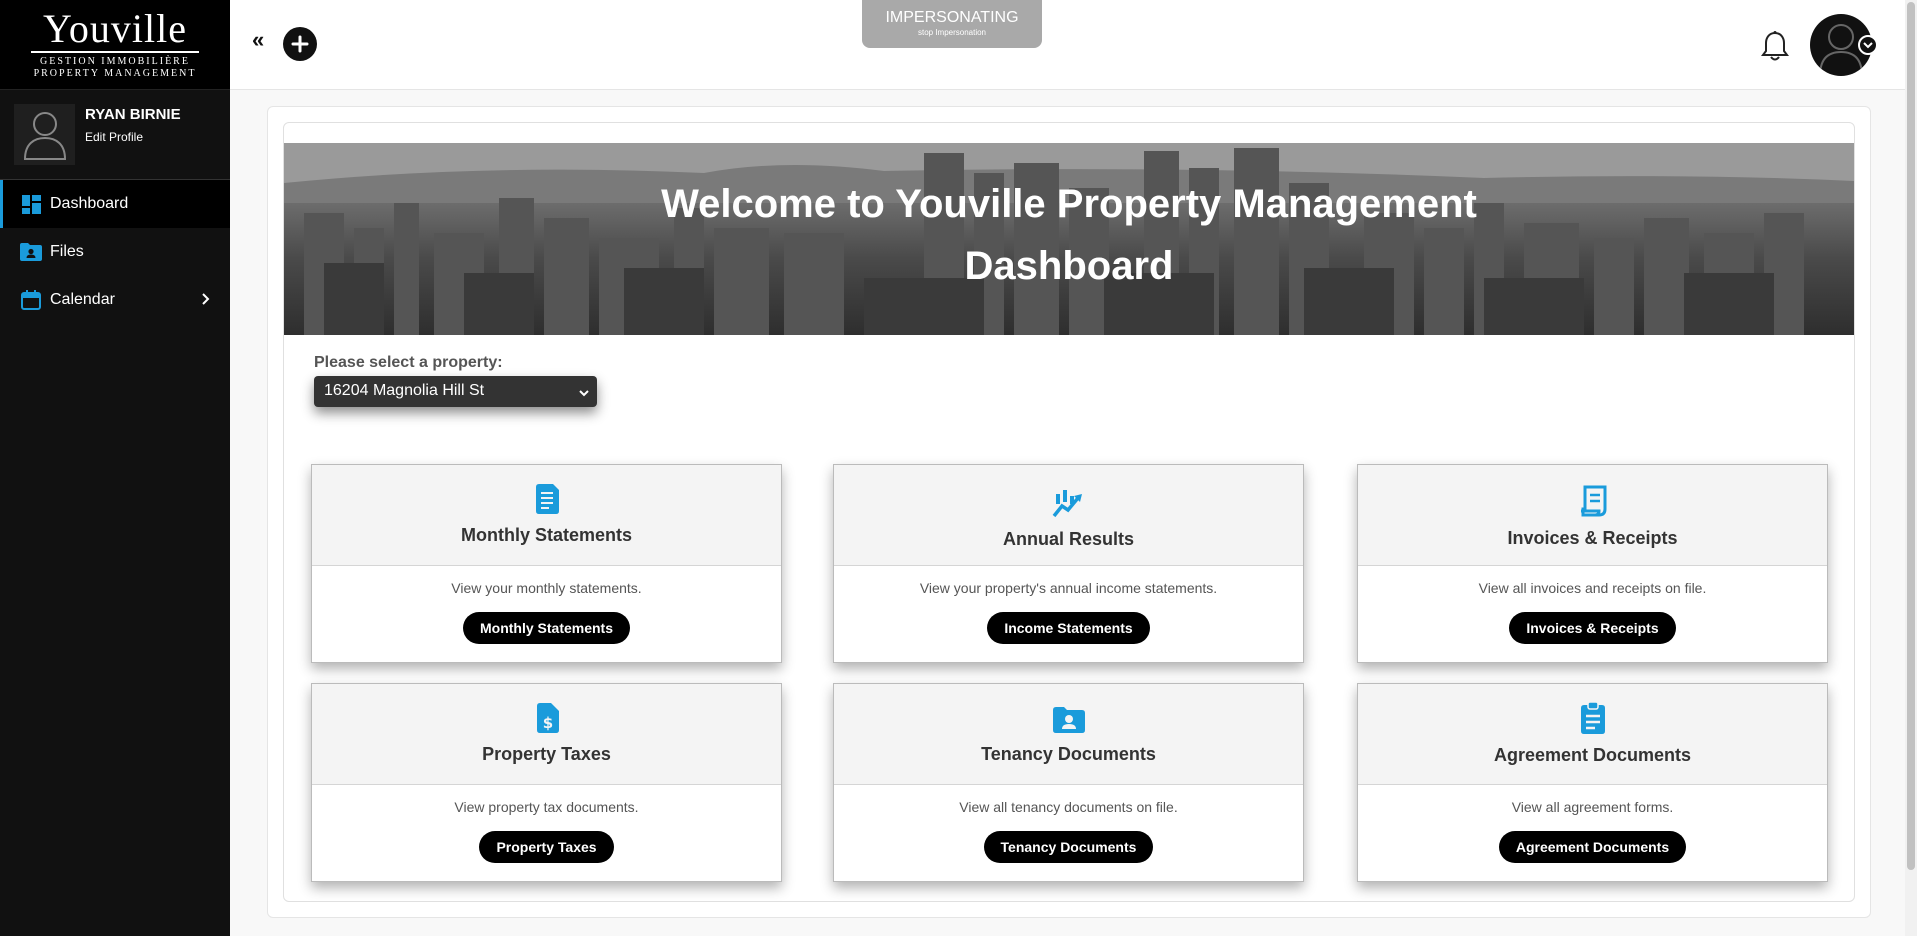 The height and width of the screenshot is (936, 1917). I want to click on add-button, so click(300, 44).